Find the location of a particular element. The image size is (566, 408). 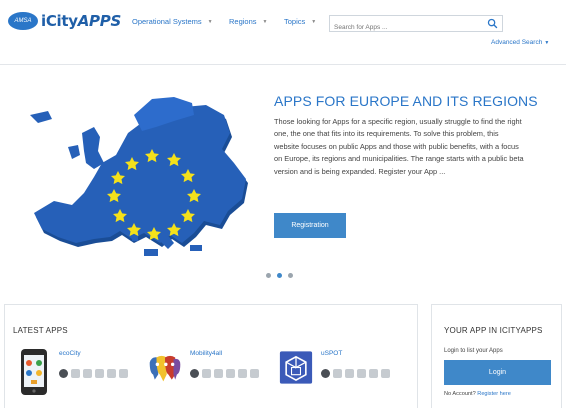

latest-apps-title: LATEST APPS is located at coordinates (40, 330).